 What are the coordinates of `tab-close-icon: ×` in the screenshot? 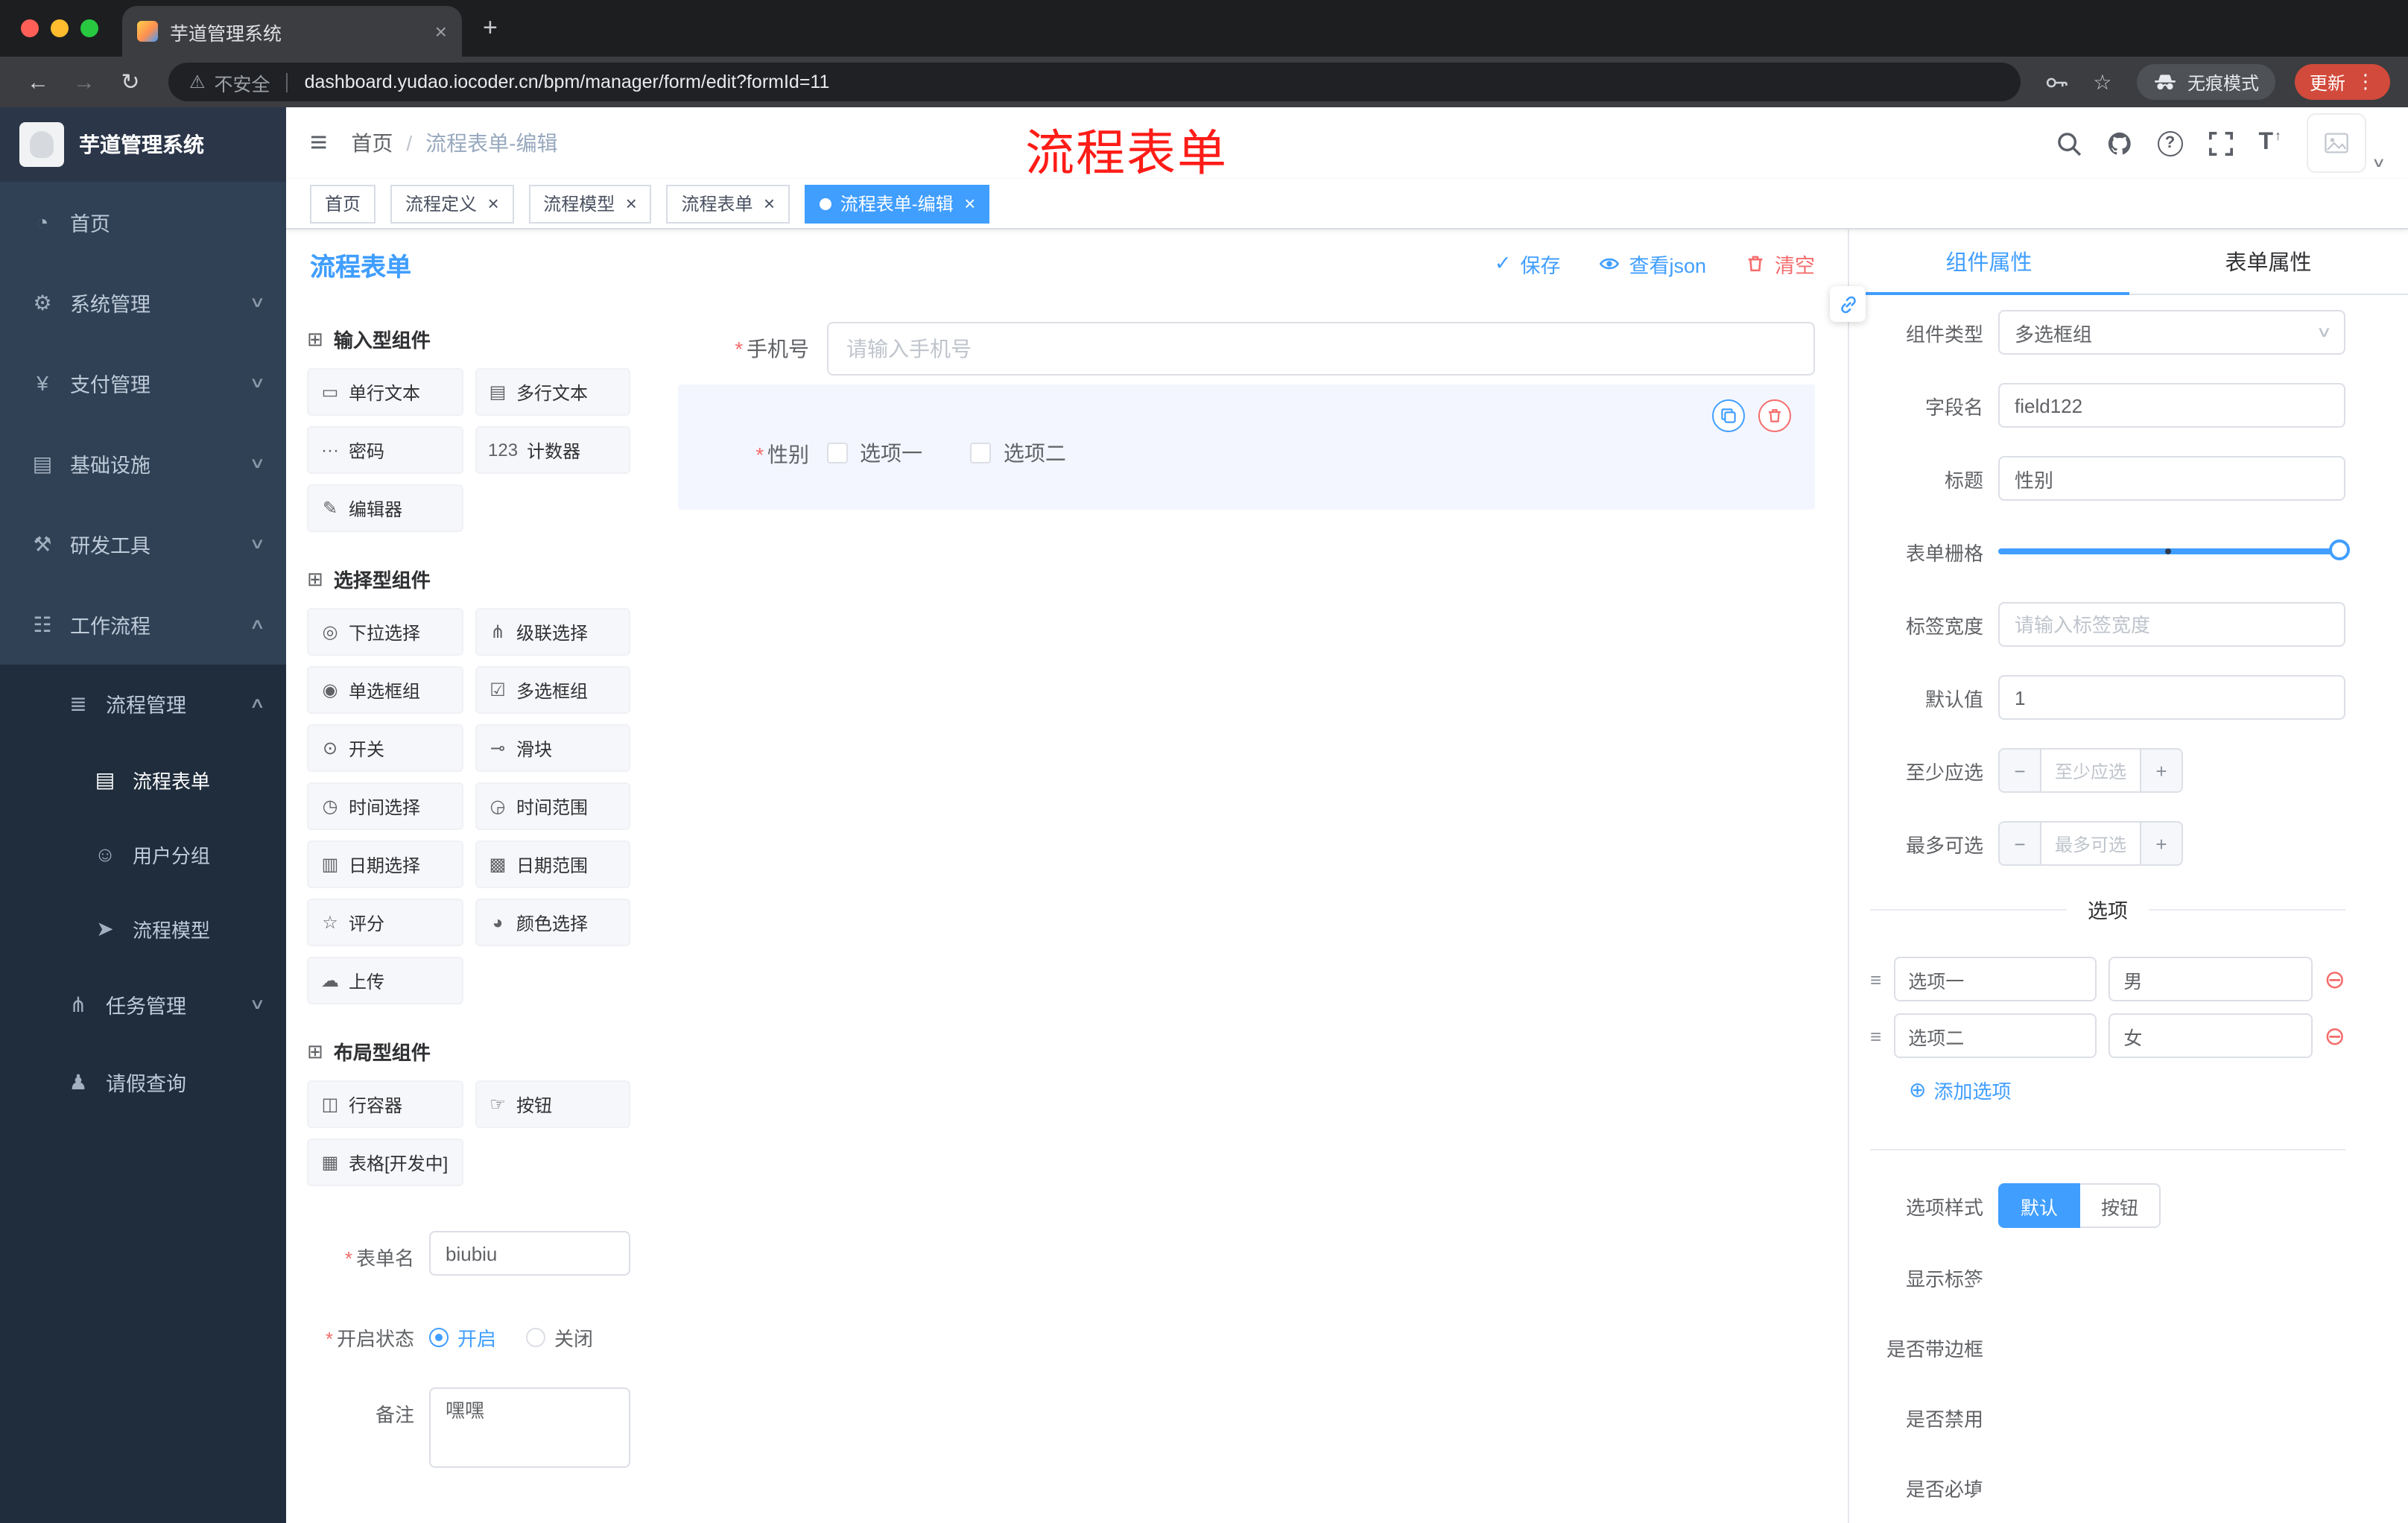 It's located at (441, 31).